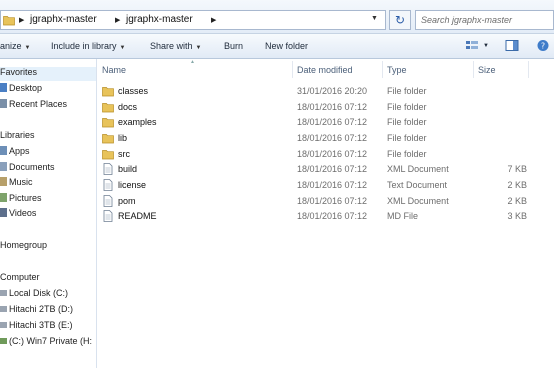 Image resolution: width=554 pixels, height=368 pixels. What do you see at coordinates (48, 137) in the screenshot?
I see `nav-libraries: Libraries` at bounding box center [48, 137].